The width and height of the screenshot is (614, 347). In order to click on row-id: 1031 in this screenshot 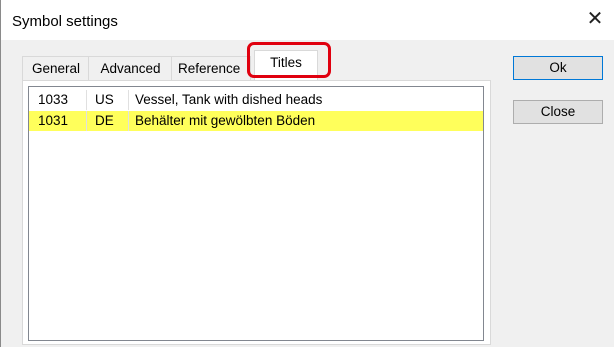, I will do `click(62, 121)`.